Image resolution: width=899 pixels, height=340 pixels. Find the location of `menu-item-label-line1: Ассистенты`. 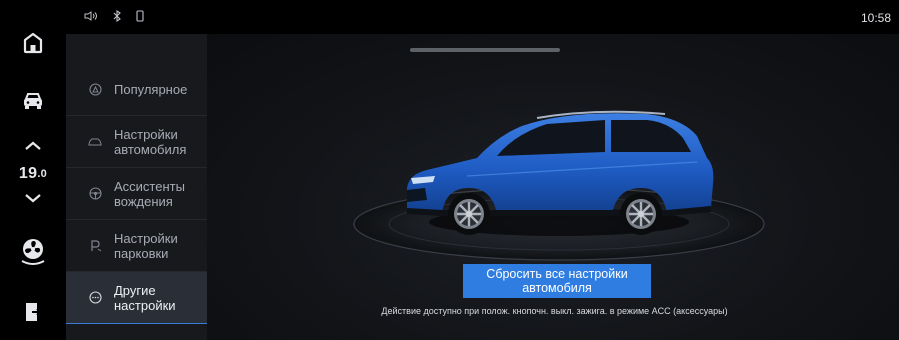

menu-item-label-line1: Ассистенты is located at coordinates (149, 186).